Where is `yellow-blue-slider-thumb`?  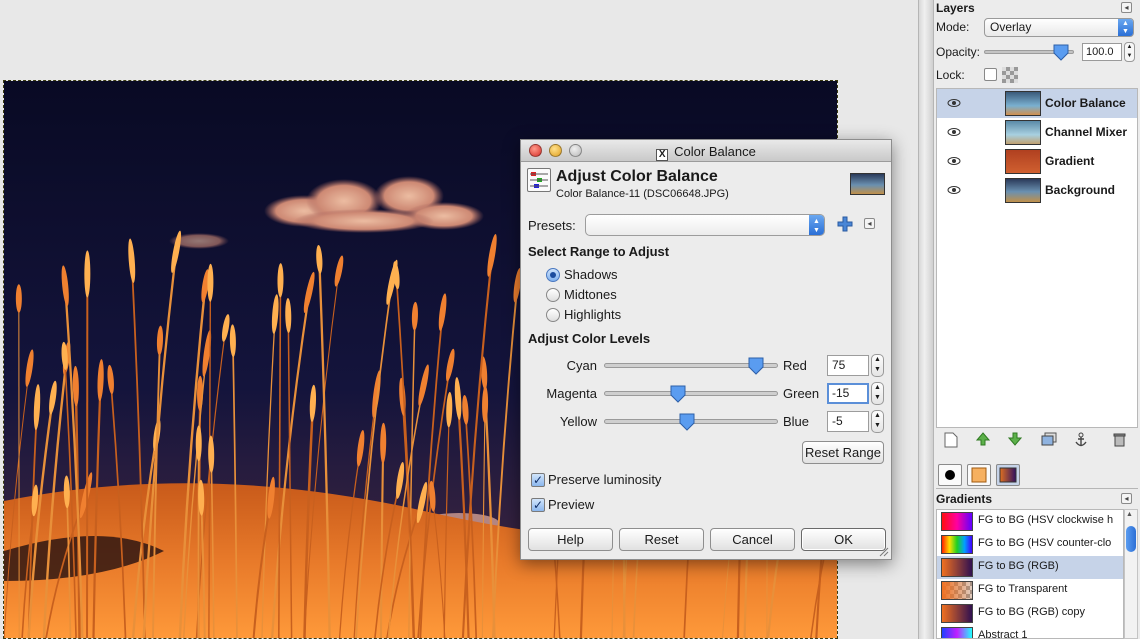 yellow-blue-slider-thumb is located at coordinates (687, 422).